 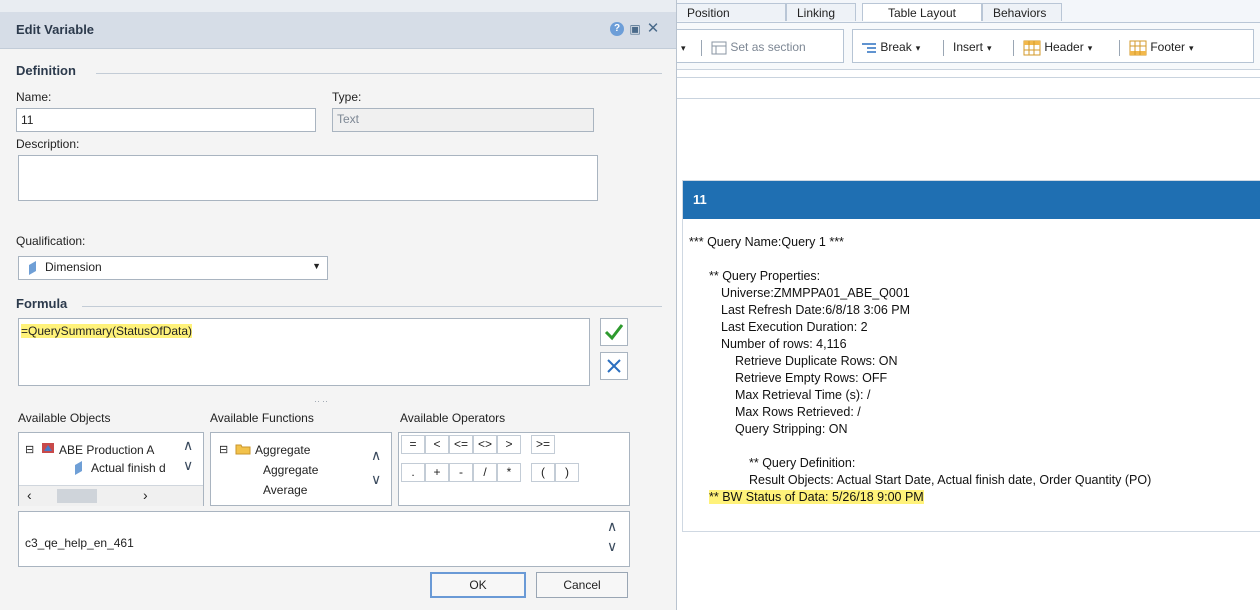 I want to click on operator-greater-equal: >=, so click(x=543, y=444).